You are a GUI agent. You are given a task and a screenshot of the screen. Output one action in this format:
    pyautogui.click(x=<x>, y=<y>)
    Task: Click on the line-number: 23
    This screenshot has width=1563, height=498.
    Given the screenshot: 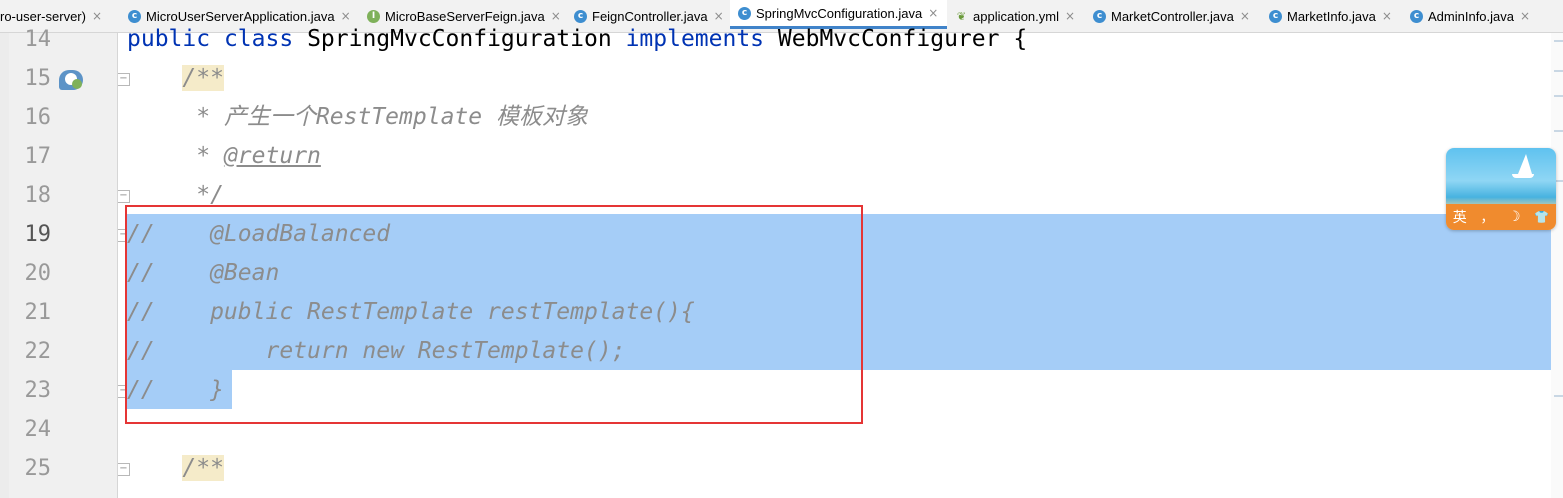 What is the action you would take?
    pyautogui.click(x=38, y=390)
    